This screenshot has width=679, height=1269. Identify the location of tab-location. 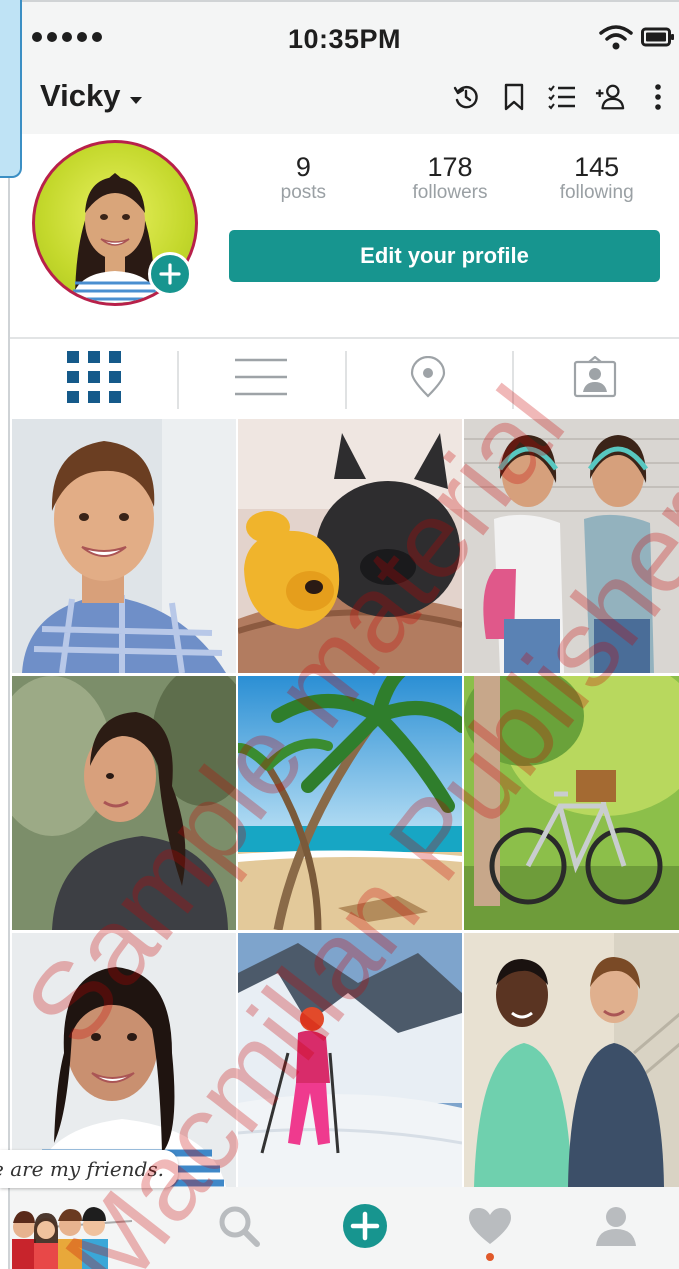
(428, 379).